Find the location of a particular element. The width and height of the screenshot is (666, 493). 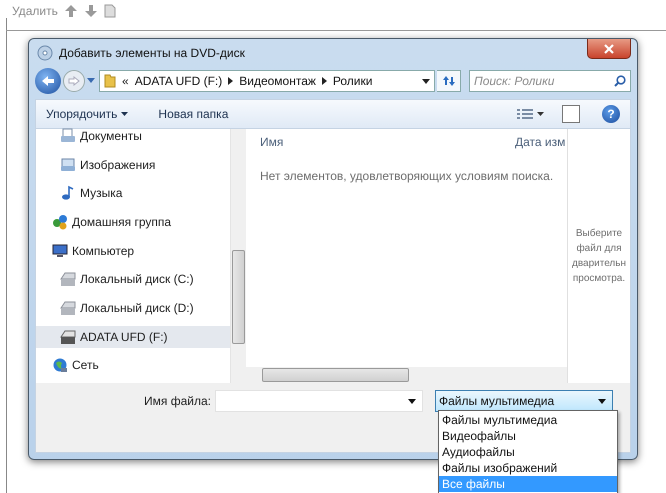

preview-pane-button is located at coordinates (571, 114).